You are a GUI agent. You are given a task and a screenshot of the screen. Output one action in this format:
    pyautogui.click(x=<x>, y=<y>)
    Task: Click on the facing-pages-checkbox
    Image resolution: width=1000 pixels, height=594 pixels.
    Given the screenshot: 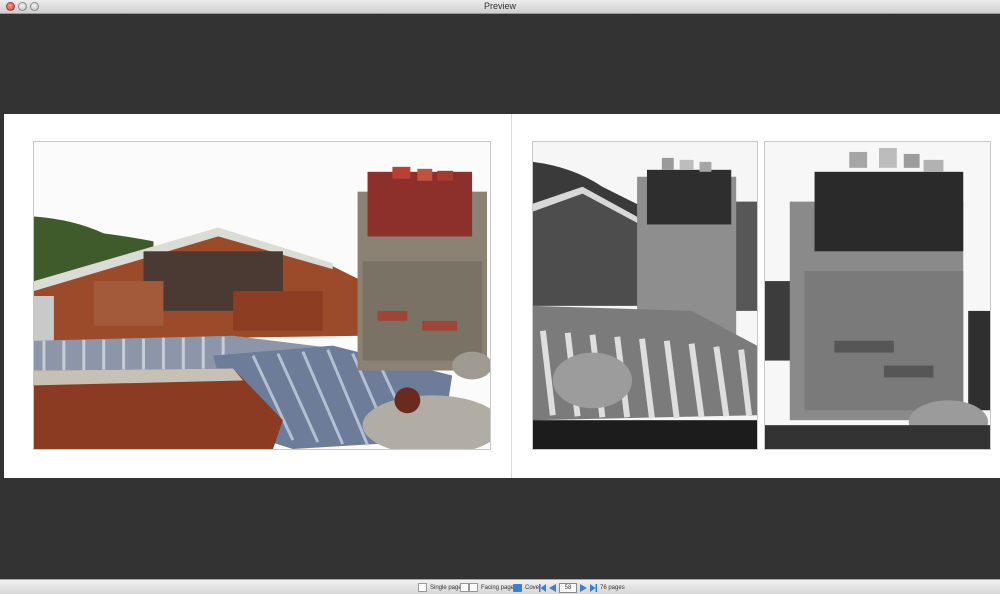 What is the action you would take?
    pyautogui.click(x=464, y=587)
    